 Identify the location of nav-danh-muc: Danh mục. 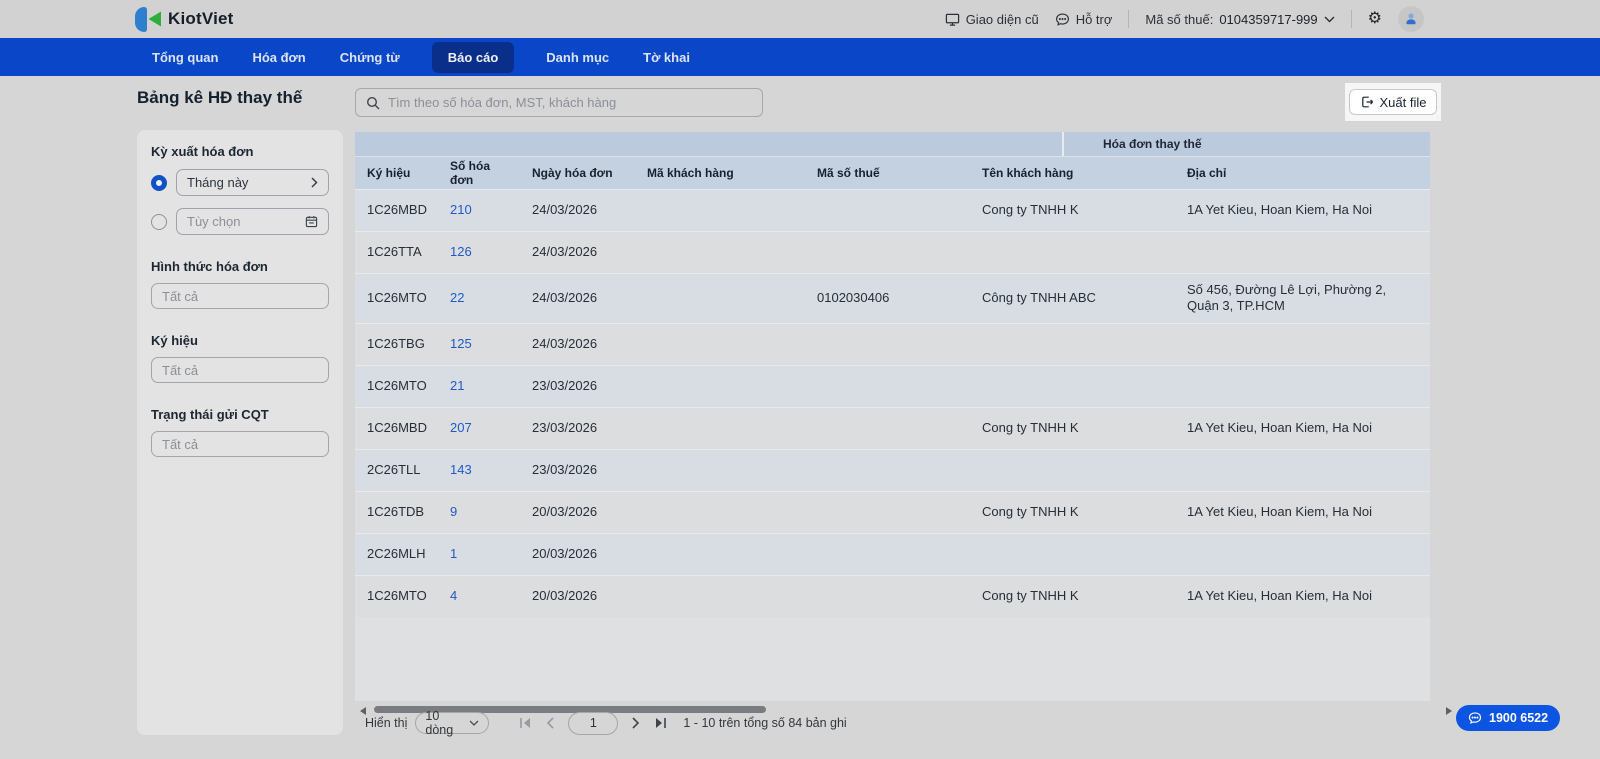
(577, 57).